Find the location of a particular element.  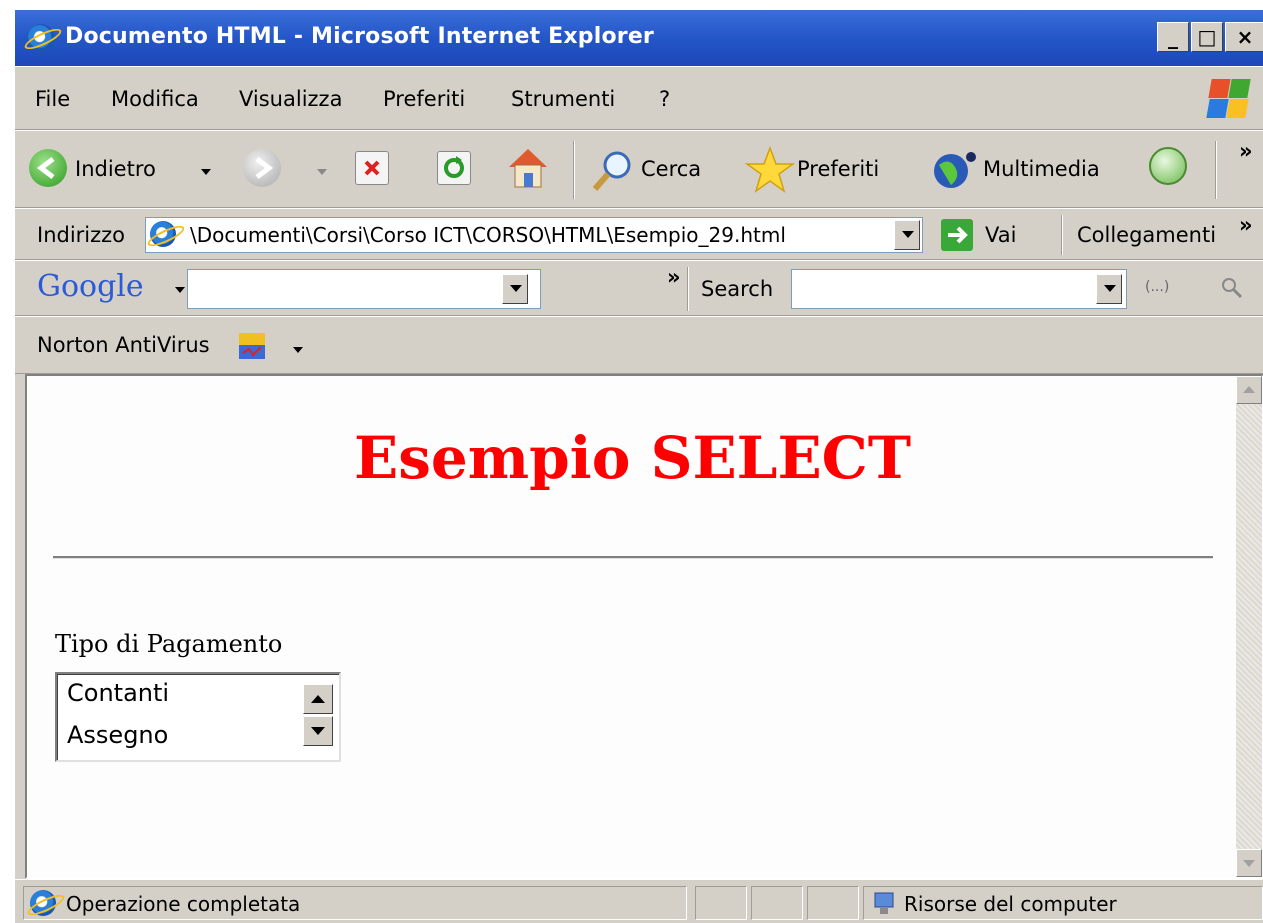

back-dropdown-arrow-icon is located at coordinates (206, 172).